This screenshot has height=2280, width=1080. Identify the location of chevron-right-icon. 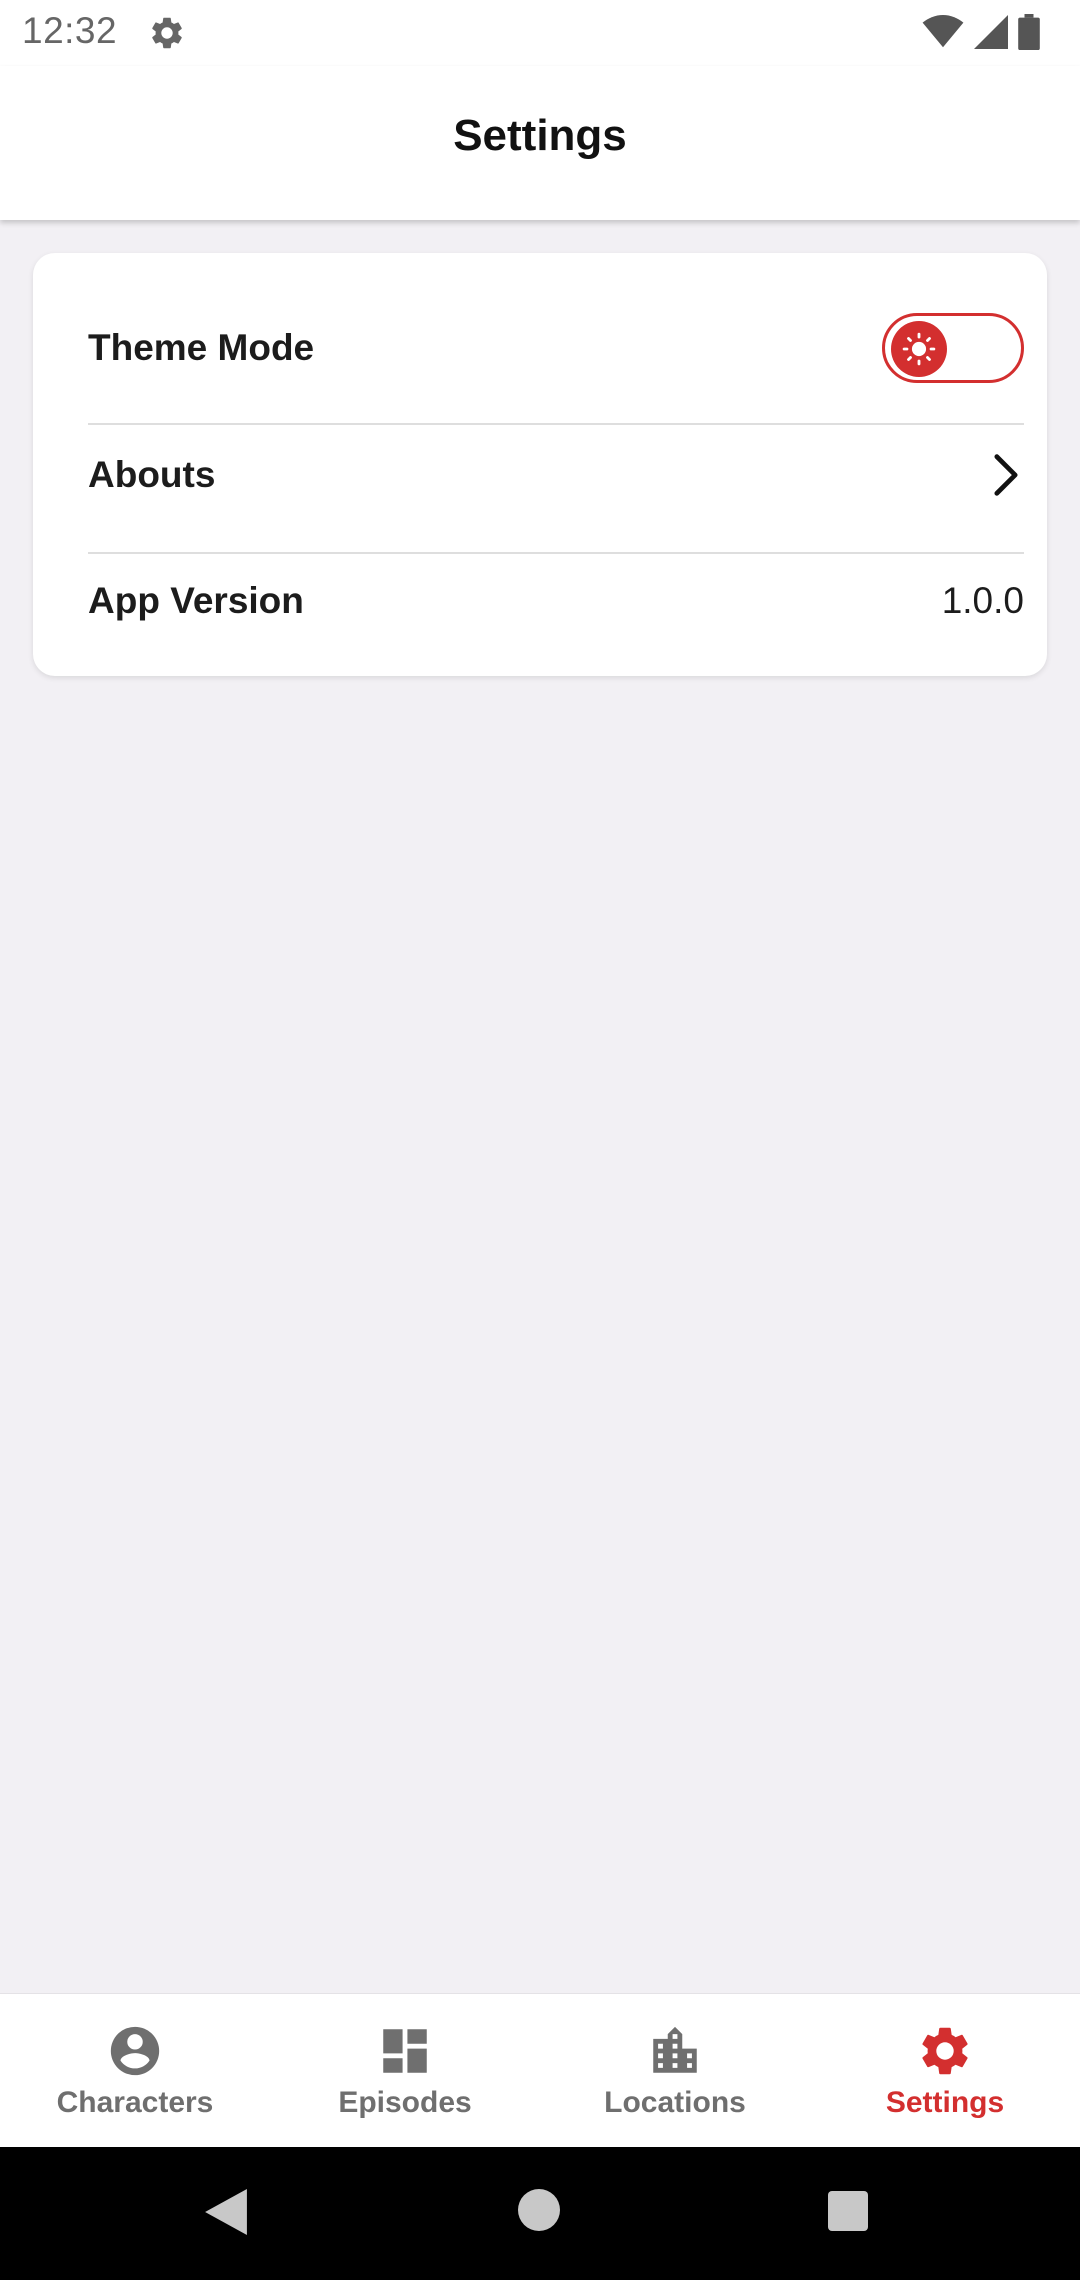
(1006, 475).